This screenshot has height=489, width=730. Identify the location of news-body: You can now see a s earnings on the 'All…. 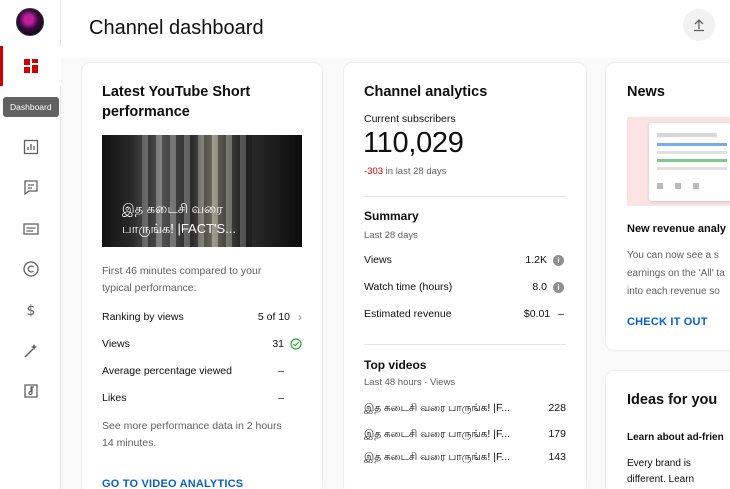
(676, 274).